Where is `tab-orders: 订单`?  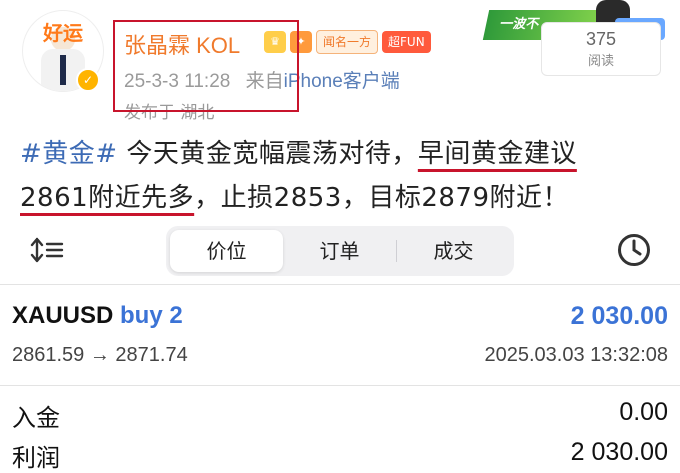
tab-orders: 订单 is located at coordinates (339, 251).